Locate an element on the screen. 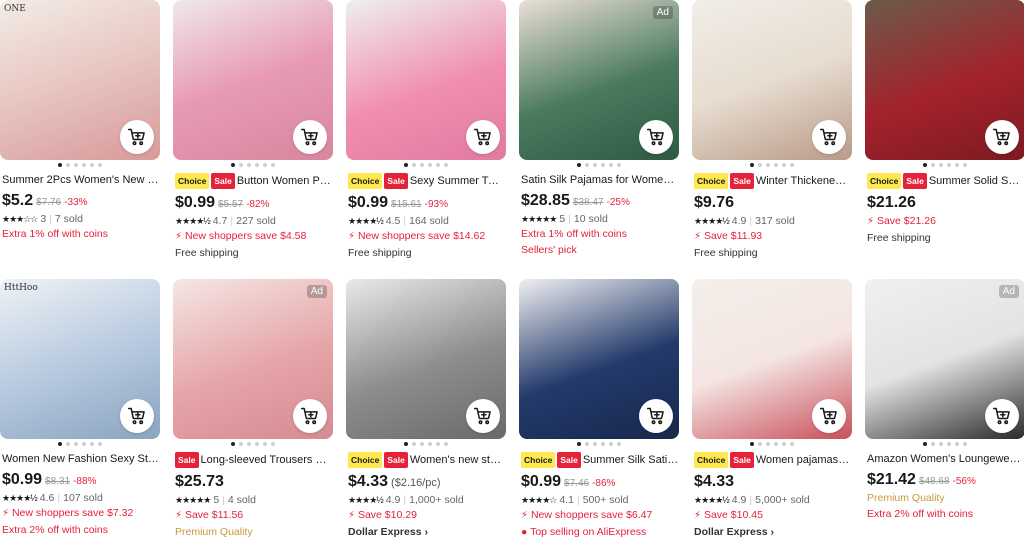 The image size is (1024, 538). promo-text: ⚡ New shoppers save $7.32 is located at coordinates (68, 513).